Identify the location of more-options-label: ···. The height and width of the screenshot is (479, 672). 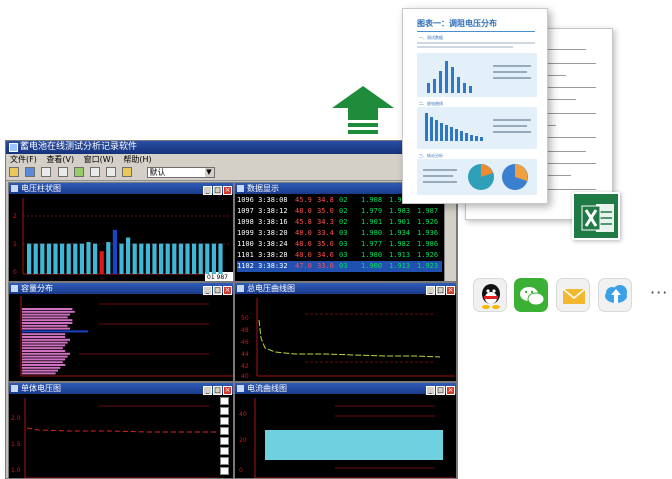
(659, 292).